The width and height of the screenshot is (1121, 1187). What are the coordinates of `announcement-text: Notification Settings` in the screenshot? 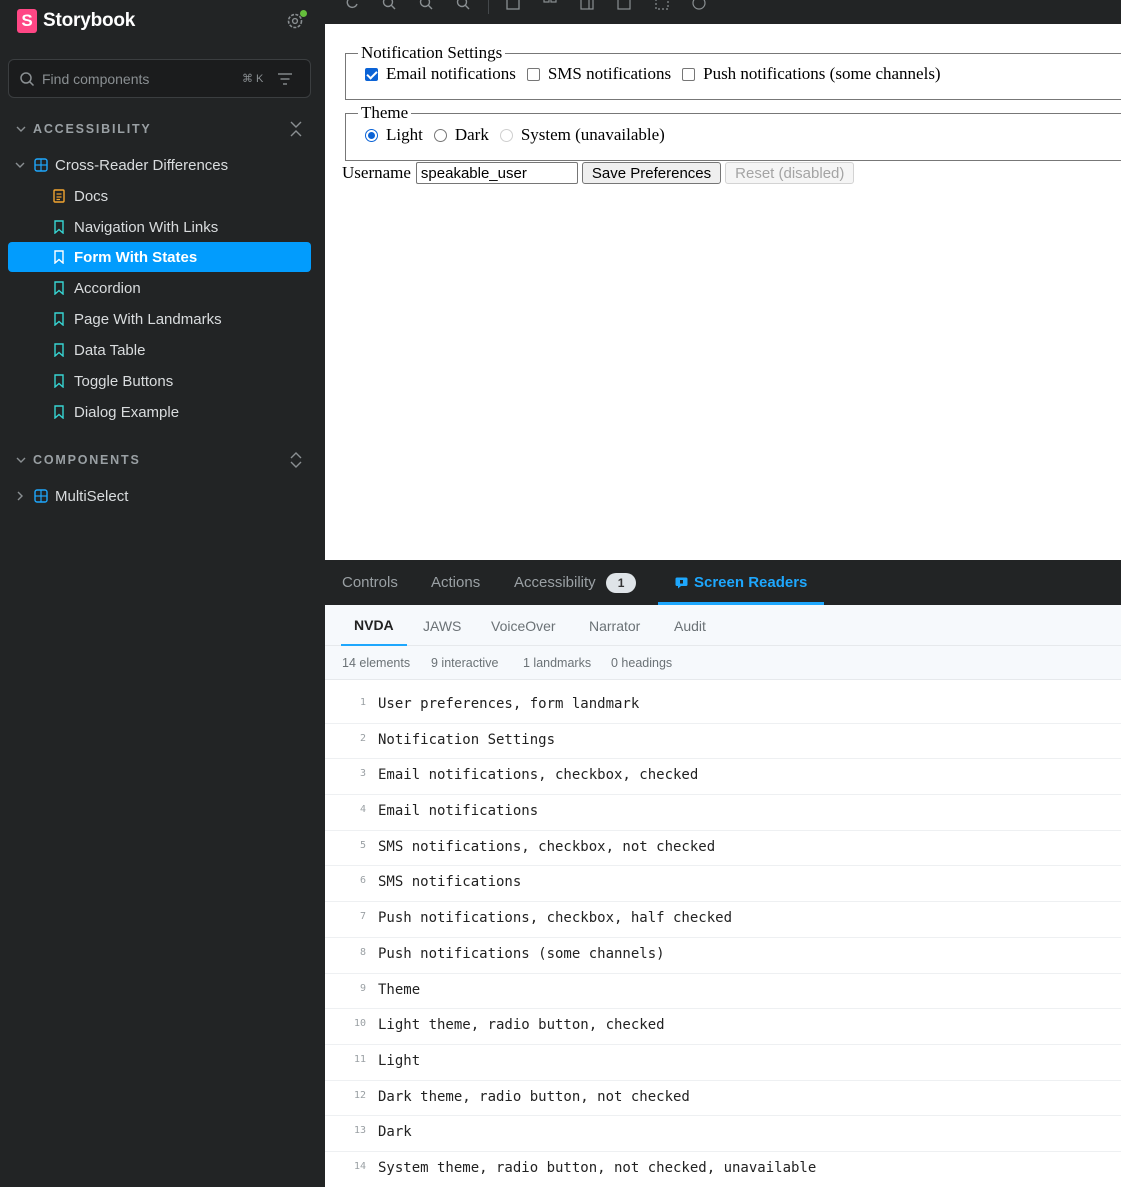 It's located at (467, 739).